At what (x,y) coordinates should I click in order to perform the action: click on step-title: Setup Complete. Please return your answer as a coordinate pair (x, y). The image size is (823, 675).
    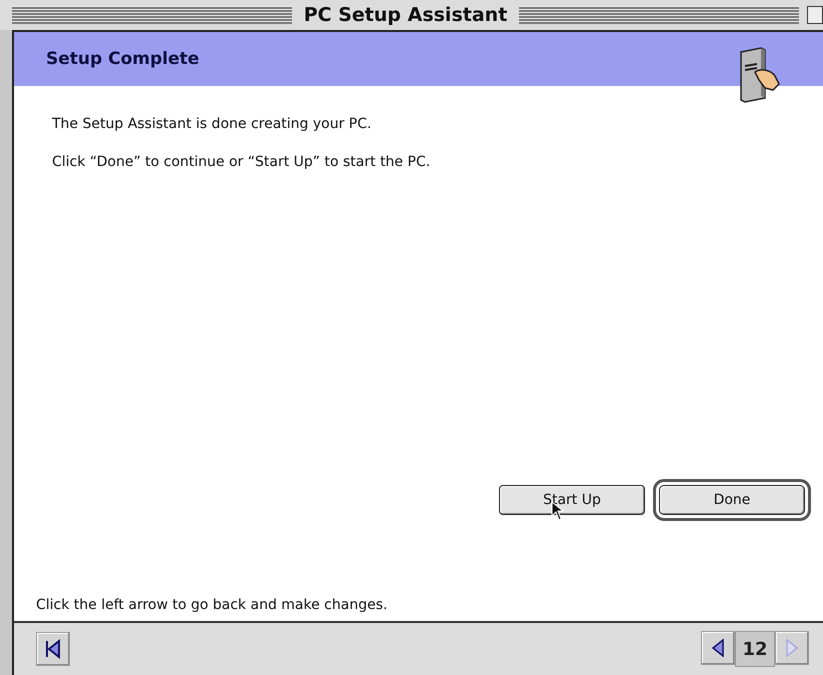
    Looking at the image, I should click on (123, 59).